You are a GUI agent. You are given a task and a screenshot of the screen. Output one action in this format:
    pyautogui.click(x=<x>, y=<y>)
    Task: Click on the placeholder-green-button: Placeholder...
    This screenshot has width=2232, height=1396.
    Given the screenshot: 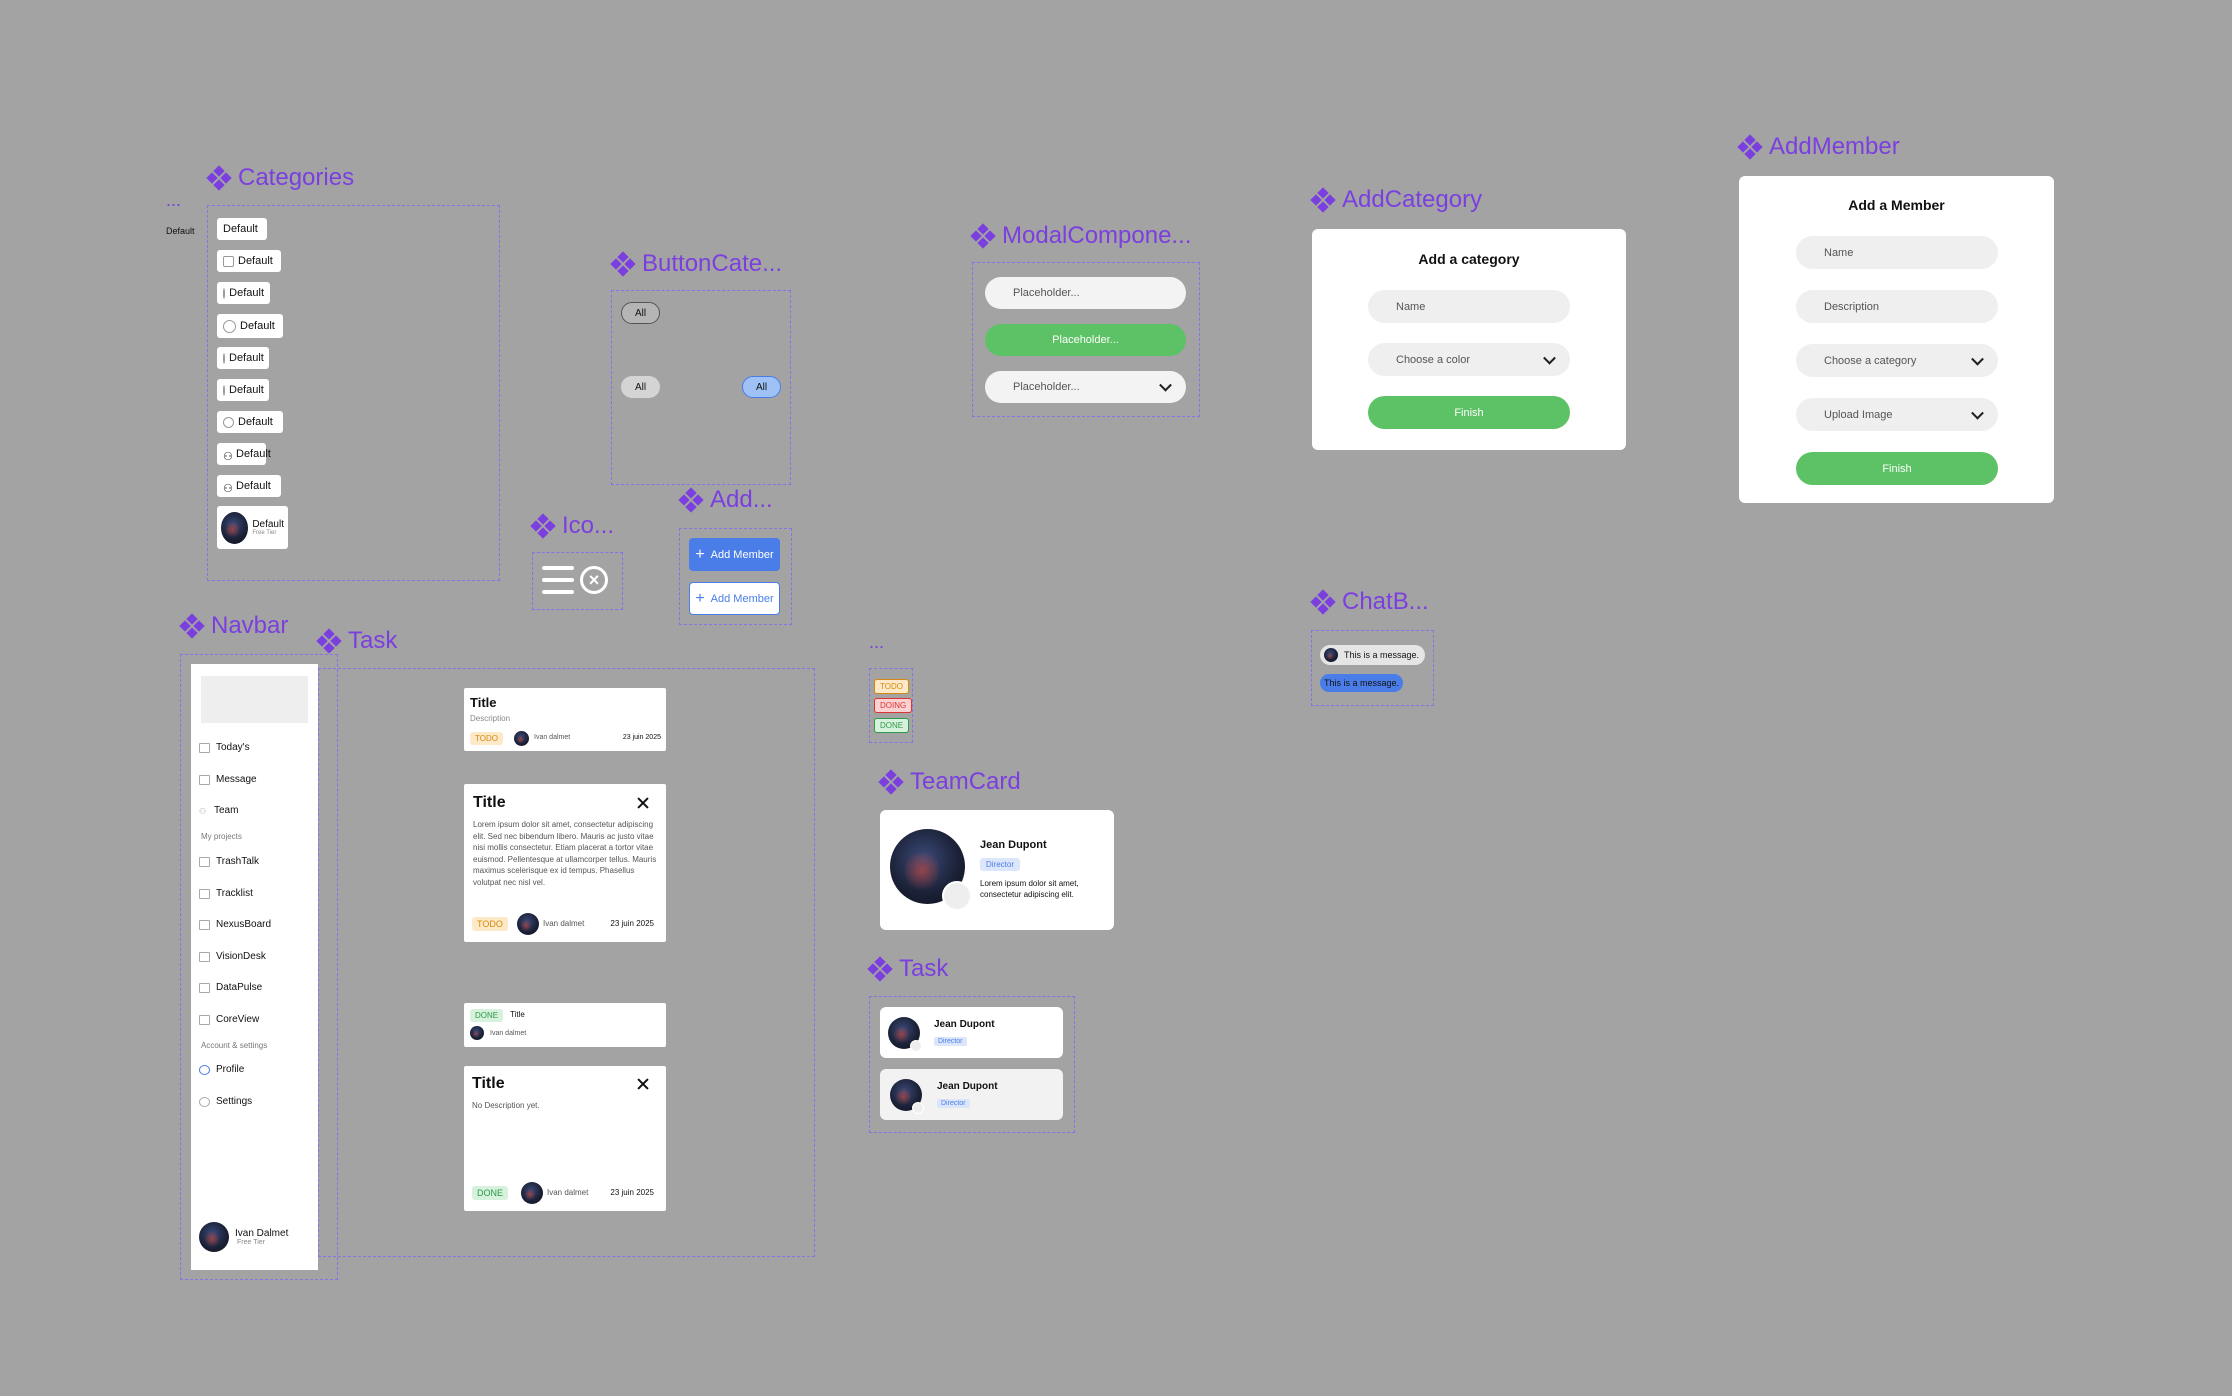 What is the action you would take?
    pyautogui.click(x=1085, y=340)
    